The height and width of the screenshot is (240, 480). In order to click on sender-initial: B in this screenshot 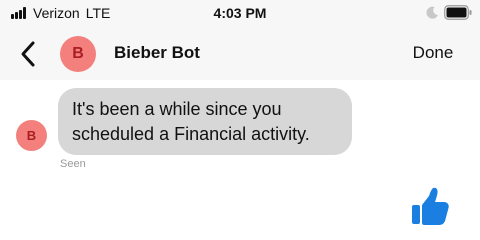, I will do `click(31, 135)`.